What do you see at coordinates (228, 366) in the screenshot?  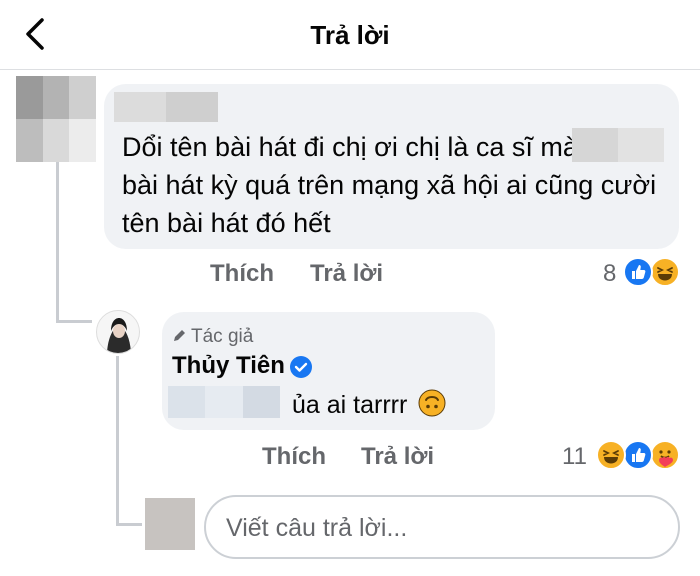 I see `author-name: Thủy Tiên` at bounding box center [228, 366].